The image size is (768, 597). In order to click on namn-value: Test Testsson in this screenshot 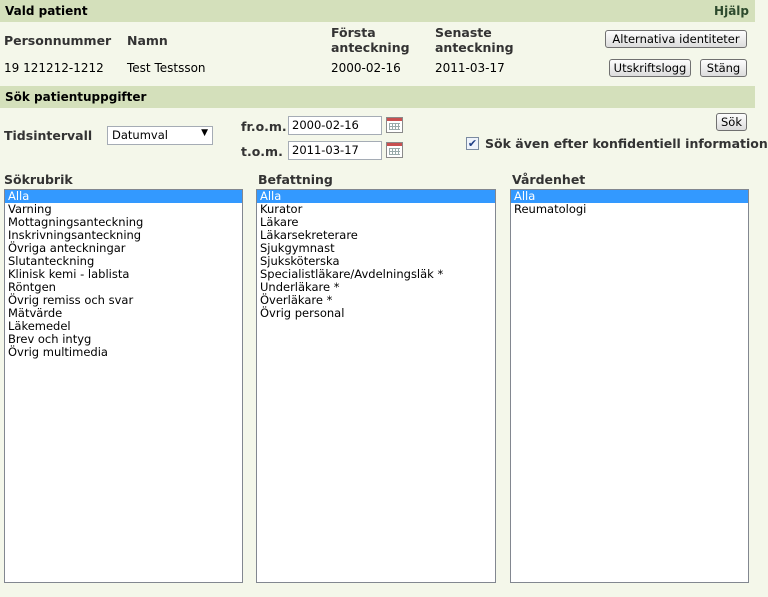, I will do `click(166, 68)`.